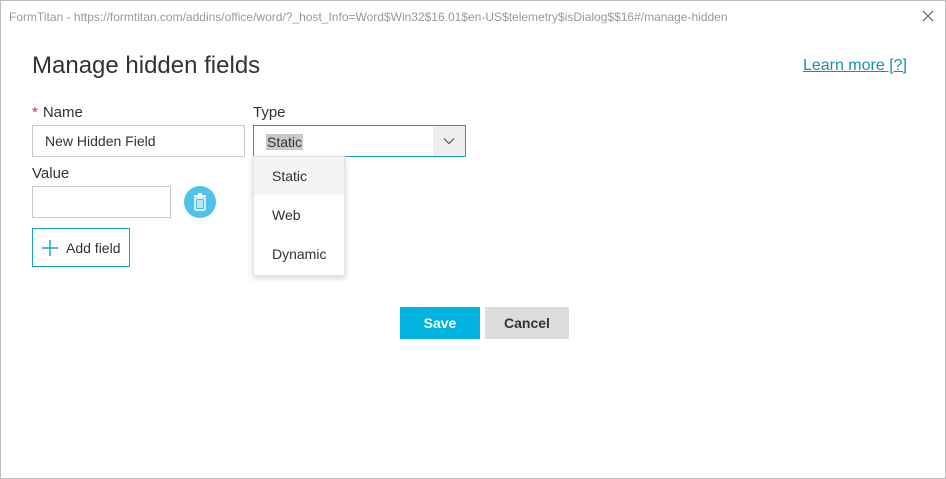  I want to click on name-label-text: Name, so click(62, 112).